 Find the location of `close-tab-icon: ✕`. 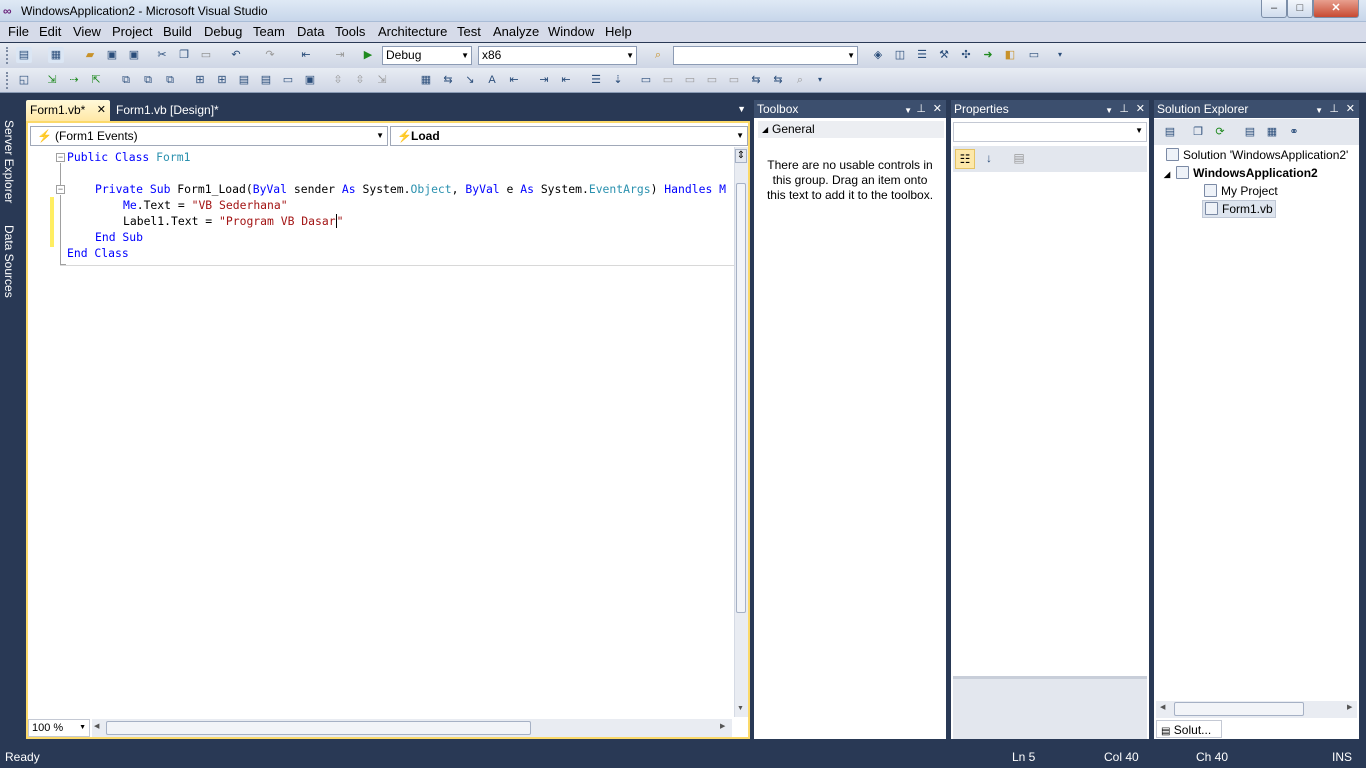

close-tab-icon: ✕ is located at coordinates (101, 110).